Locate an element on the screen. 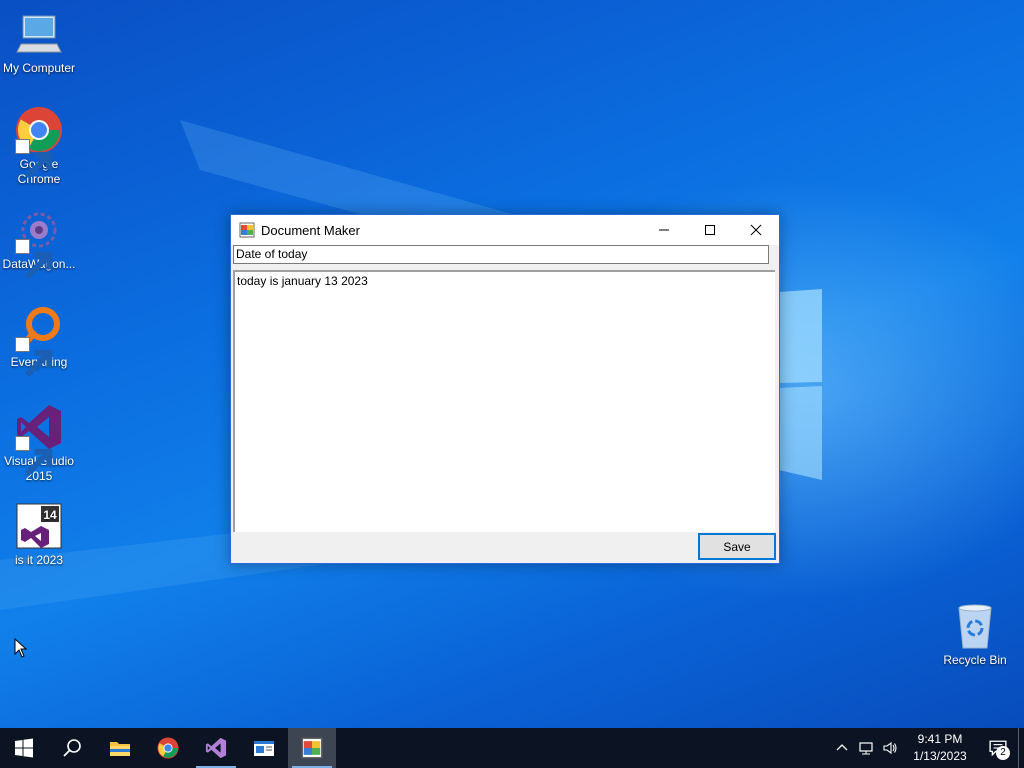 The width and height of the screenshot is (1024, 768). taskbar-file-explorer is located at coordinates (120, 748).